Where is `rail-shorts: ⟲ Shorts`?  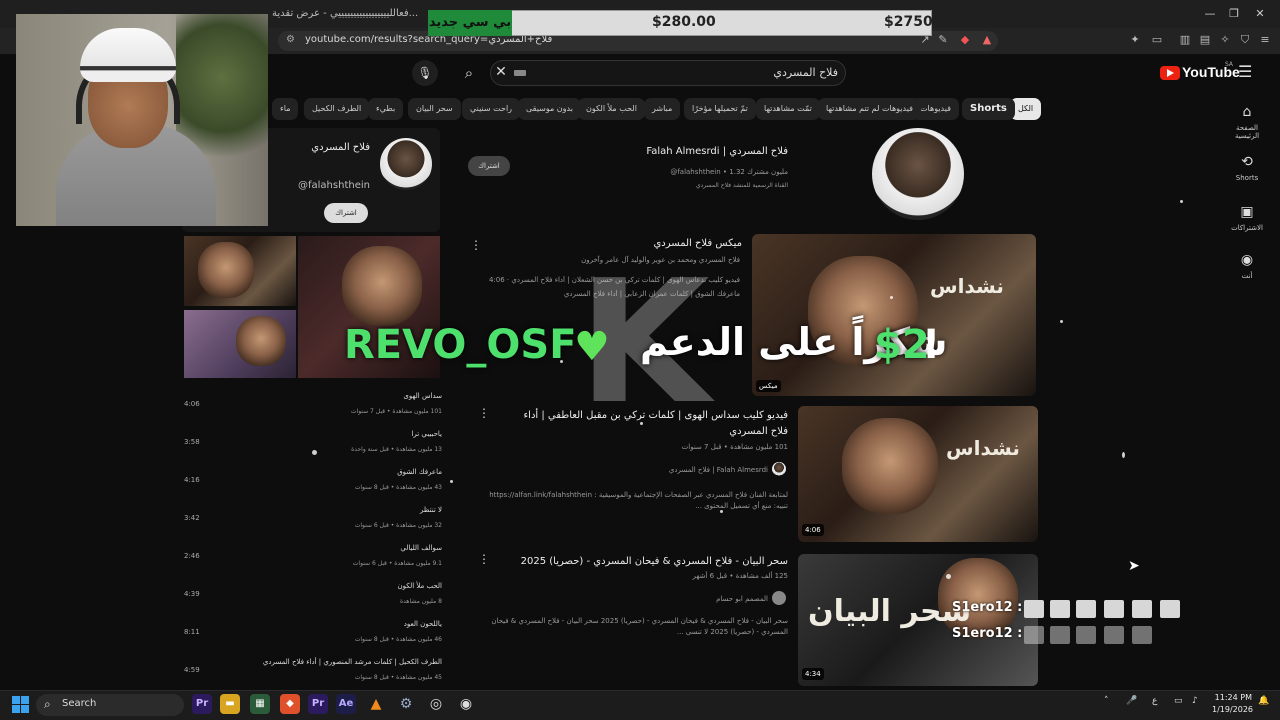
rail-shorts: ⟲ Shorts is located at coordinates (1247, 168).